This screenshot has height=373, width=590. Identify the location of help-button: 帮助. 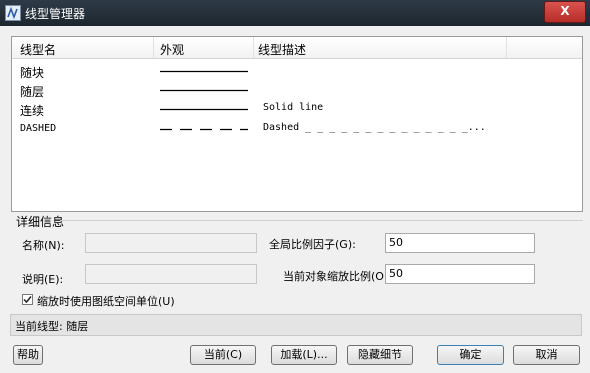
(28, 355).